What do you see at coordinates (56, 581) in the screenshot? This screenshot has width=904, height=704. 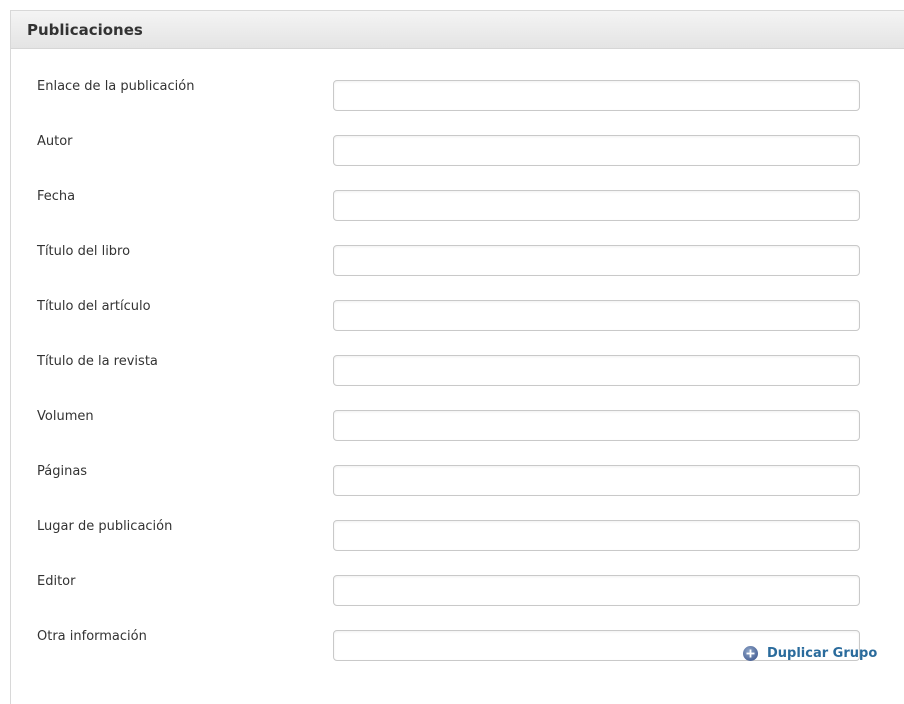 I see `field-label-editor: Editor` at bounding box center [56, 581].